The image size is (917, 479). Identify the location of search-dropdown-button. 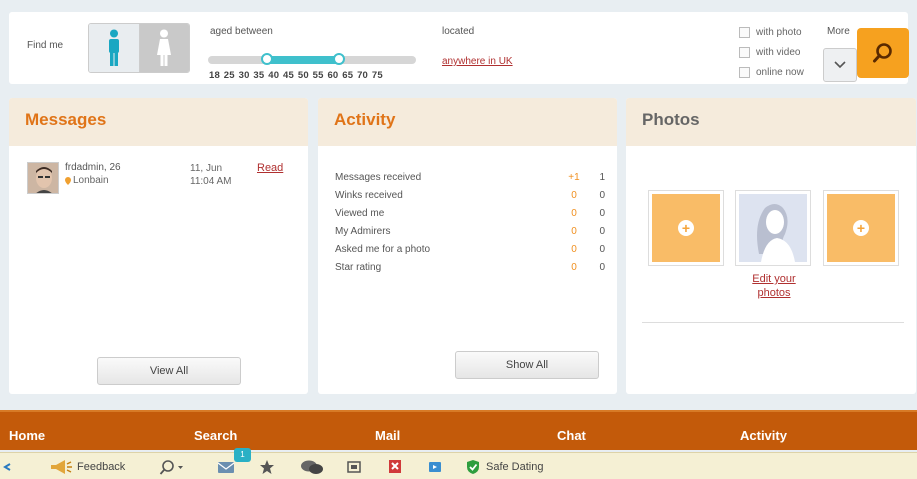
(171, 467).